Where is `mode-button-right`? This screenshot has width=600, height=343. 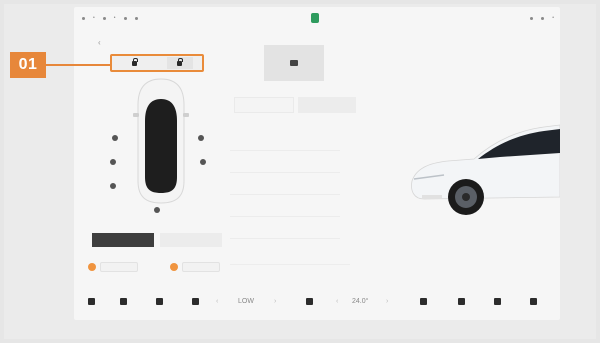 mode-button-right is located at coordinates (191, 240).